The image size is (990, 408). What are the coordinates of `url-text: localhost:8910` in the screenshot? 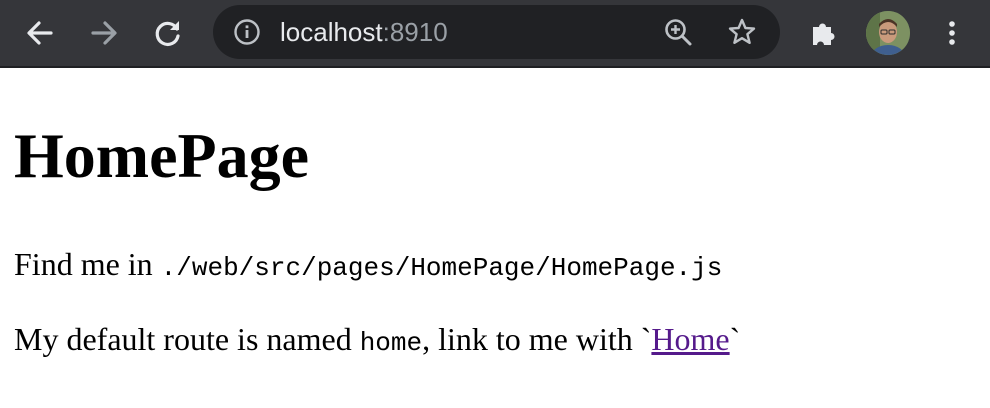 It's located at (364, 32).